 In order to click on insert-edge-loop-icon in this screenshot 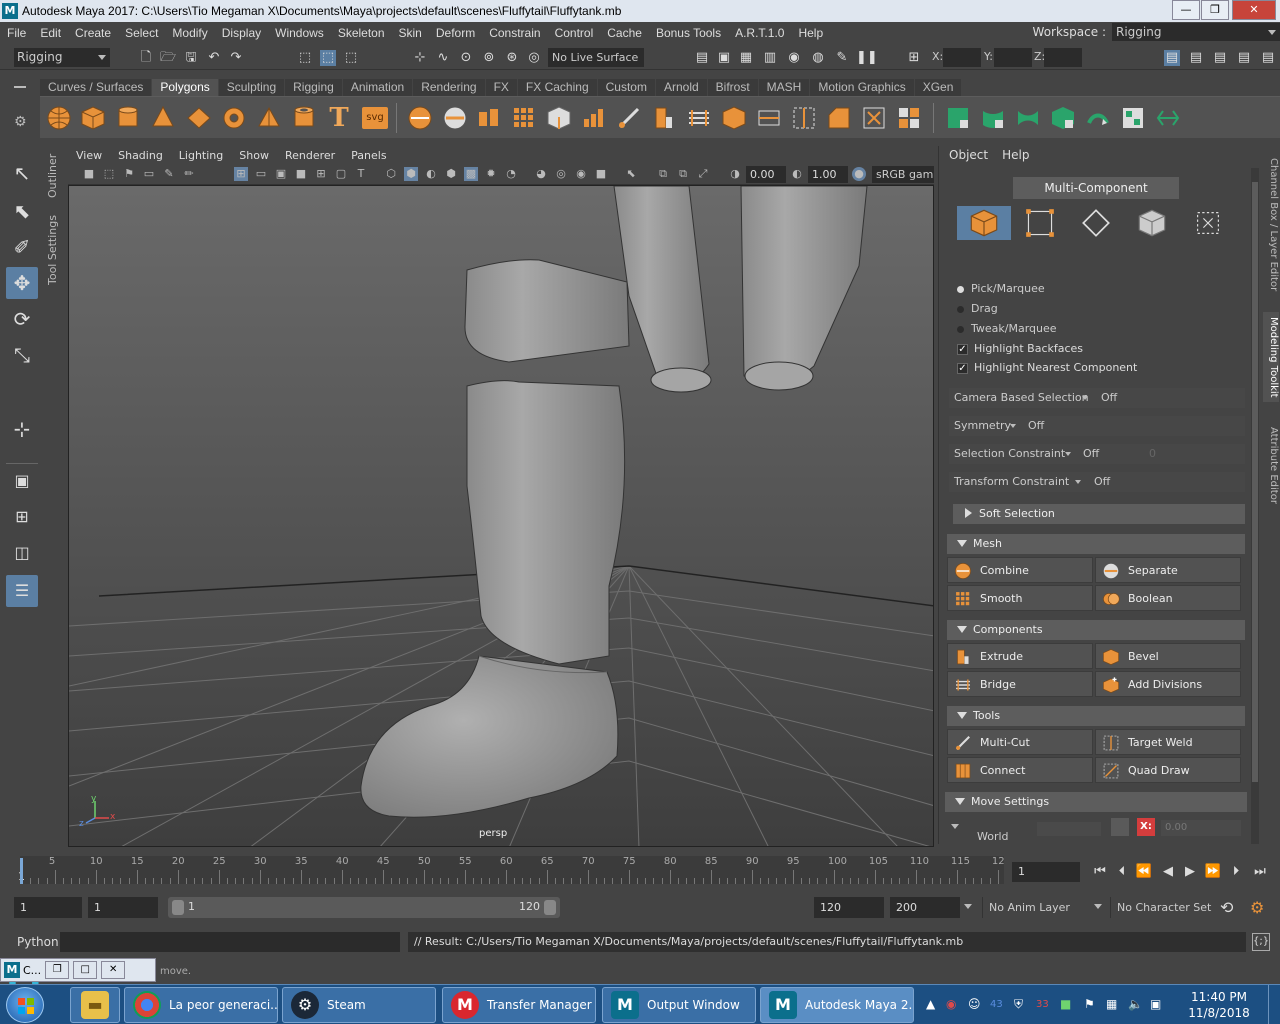, I will do `click(769, 118)`.